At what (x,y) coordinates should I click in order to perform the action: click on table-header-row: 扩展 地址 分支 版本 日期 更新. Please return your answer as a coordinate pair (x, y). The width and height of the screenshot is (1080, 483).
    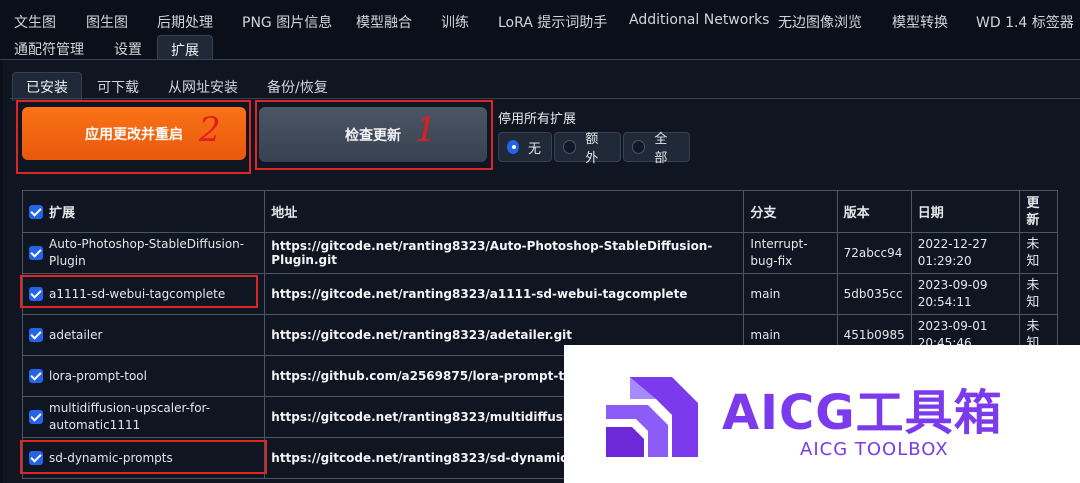
    Looking at the image, I should click on (539, 211).